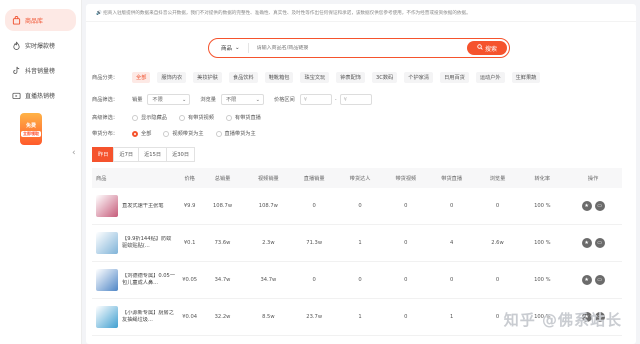  I want to click on cell-total: 73.6w, so click(222, 243).